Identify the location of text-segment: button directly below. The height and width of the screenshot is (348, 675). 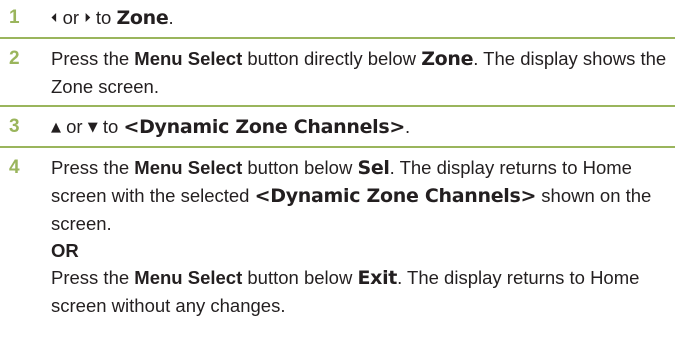
(332, 58).